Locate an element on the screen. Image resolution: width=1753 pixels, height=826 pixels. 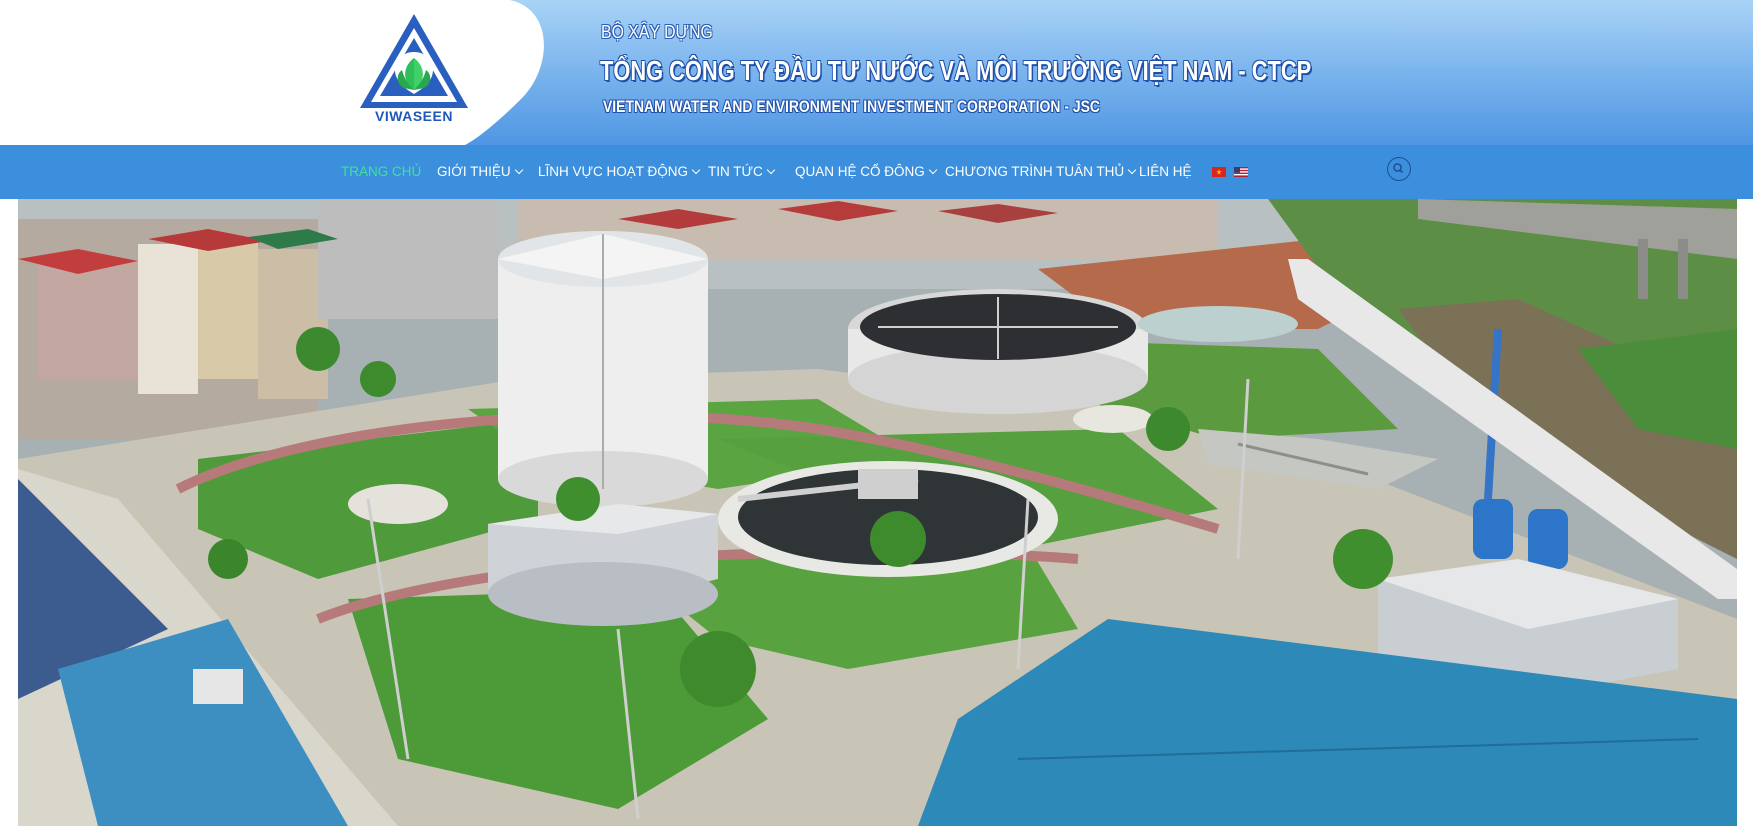
nav-label: TRANG CHỦ is located at coordinates (381, 171).